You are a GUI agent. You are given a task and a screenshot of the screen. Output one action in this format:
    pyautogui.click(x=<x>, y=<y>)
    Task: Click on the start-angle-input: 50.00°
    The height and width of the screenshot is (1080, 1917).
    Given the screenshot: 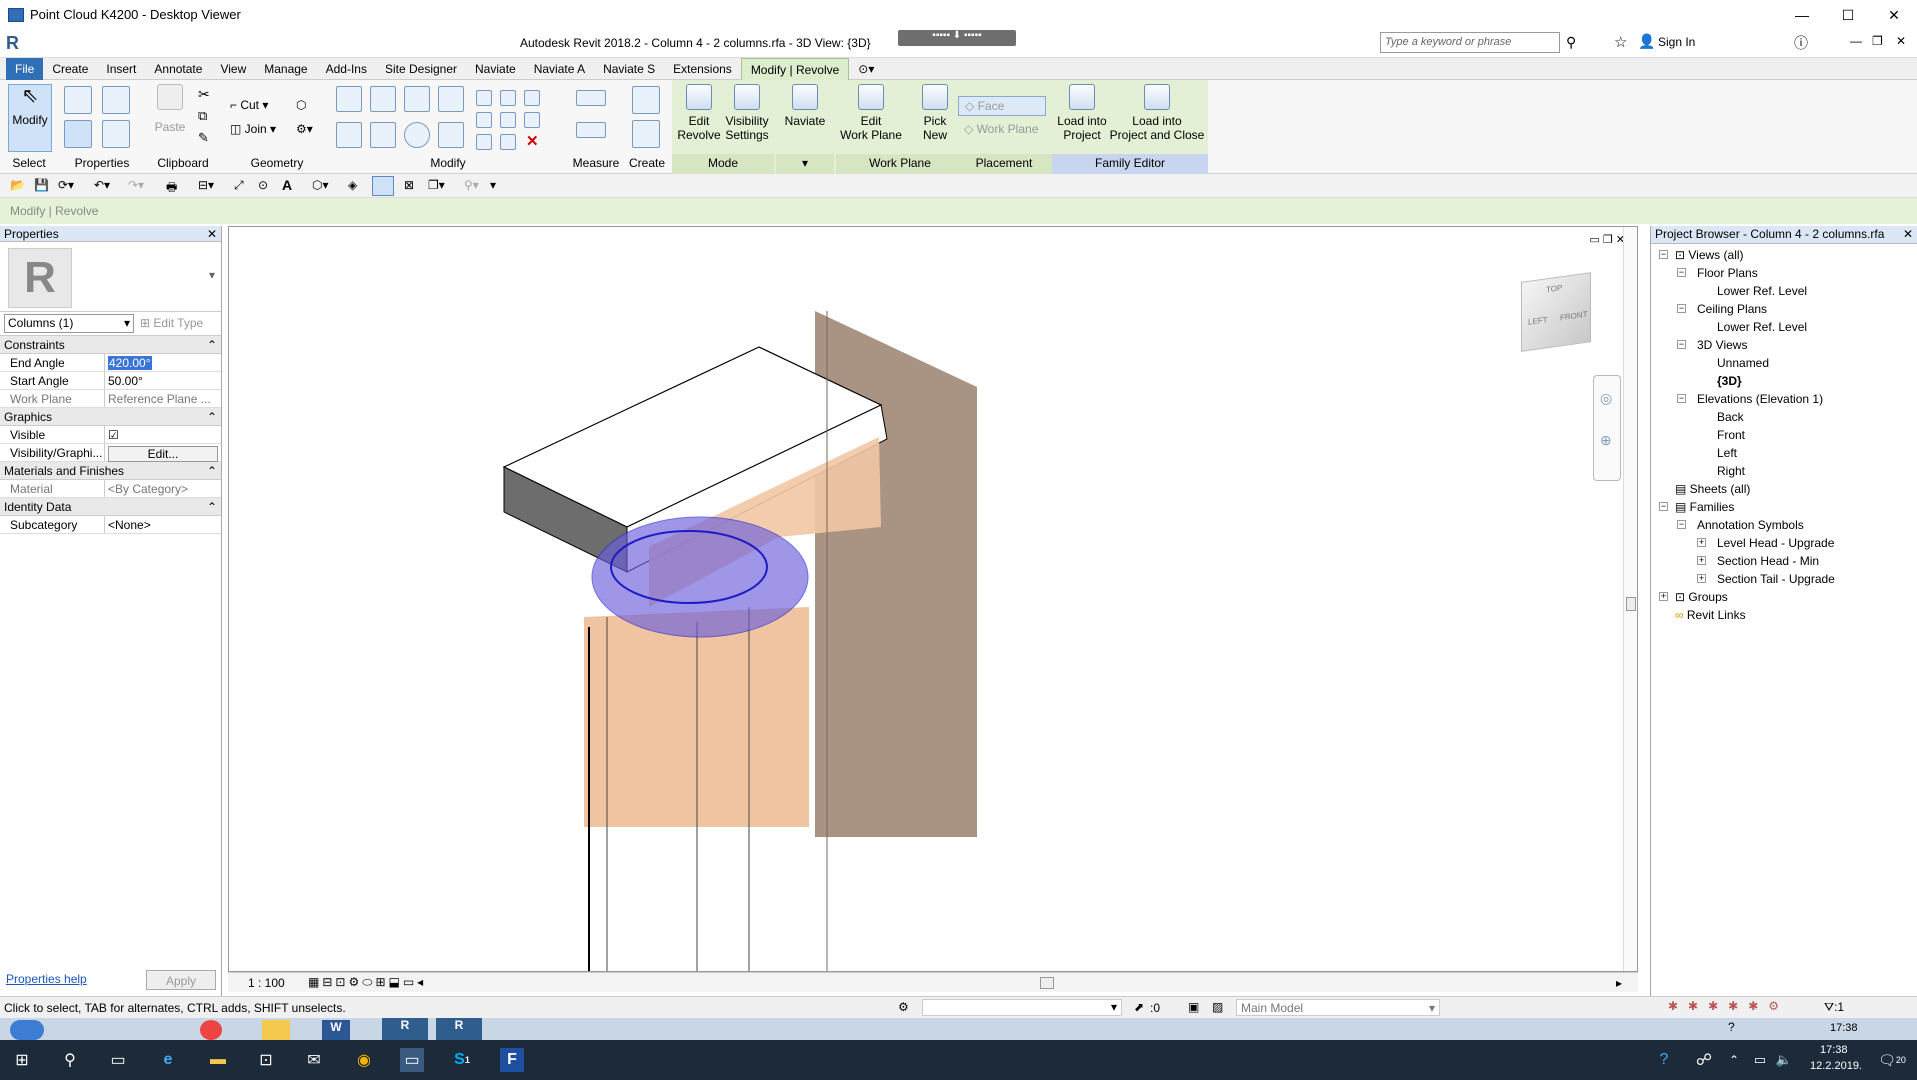 What is the action you would take?
    pyautogui.click(x=163, y=380)
    